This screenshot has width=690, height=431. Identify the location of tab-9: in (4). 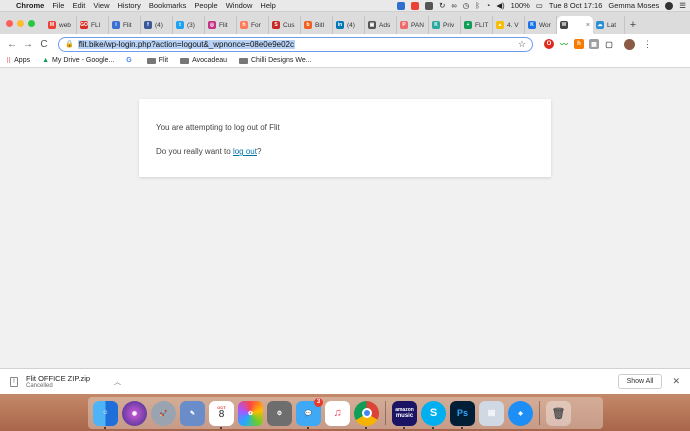
(349, 25).